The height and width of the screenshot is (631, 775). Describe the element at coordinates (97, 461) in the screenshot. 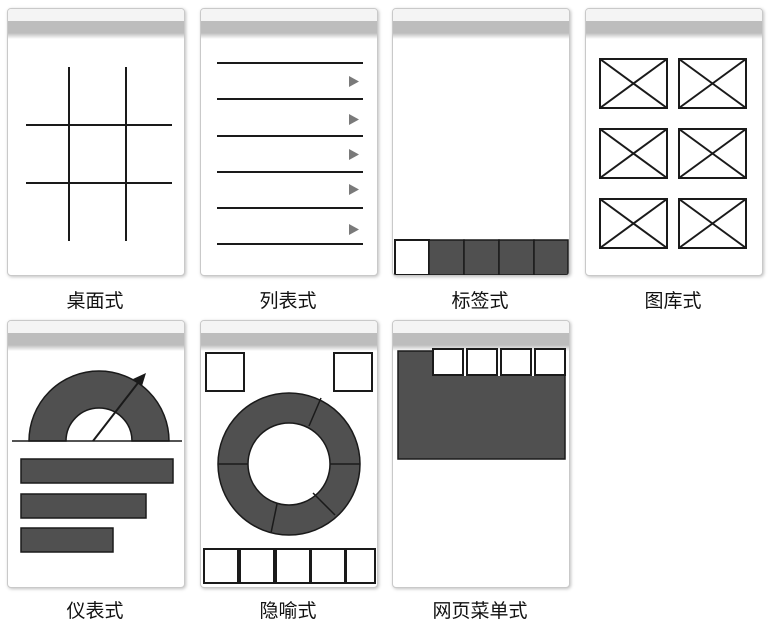

I see `dashboard-gauge` at that location.